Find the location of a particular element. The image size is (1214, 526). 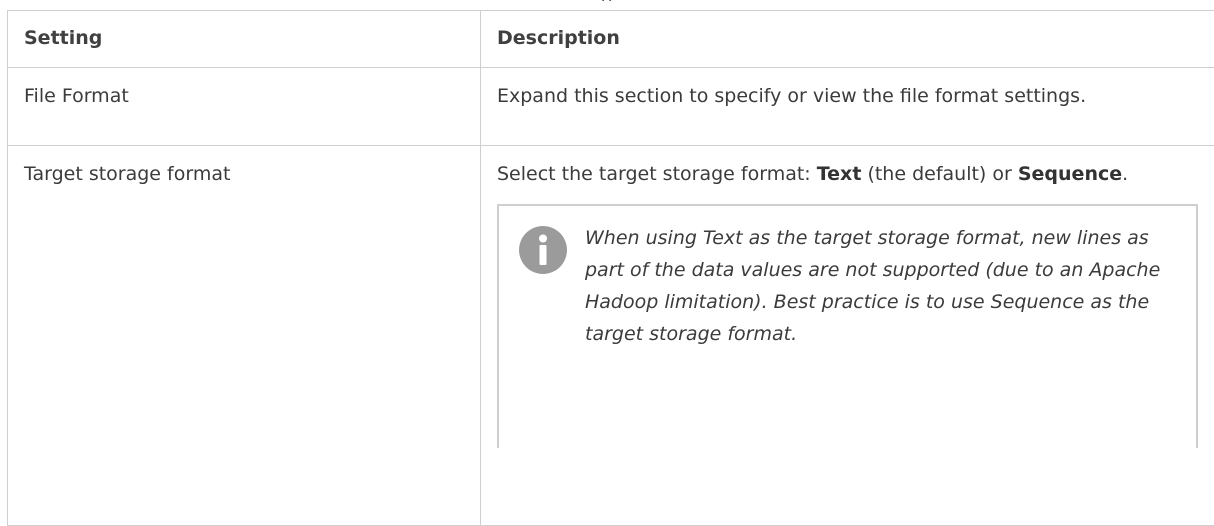

option-text: Text is located at coordinates (839, 174).